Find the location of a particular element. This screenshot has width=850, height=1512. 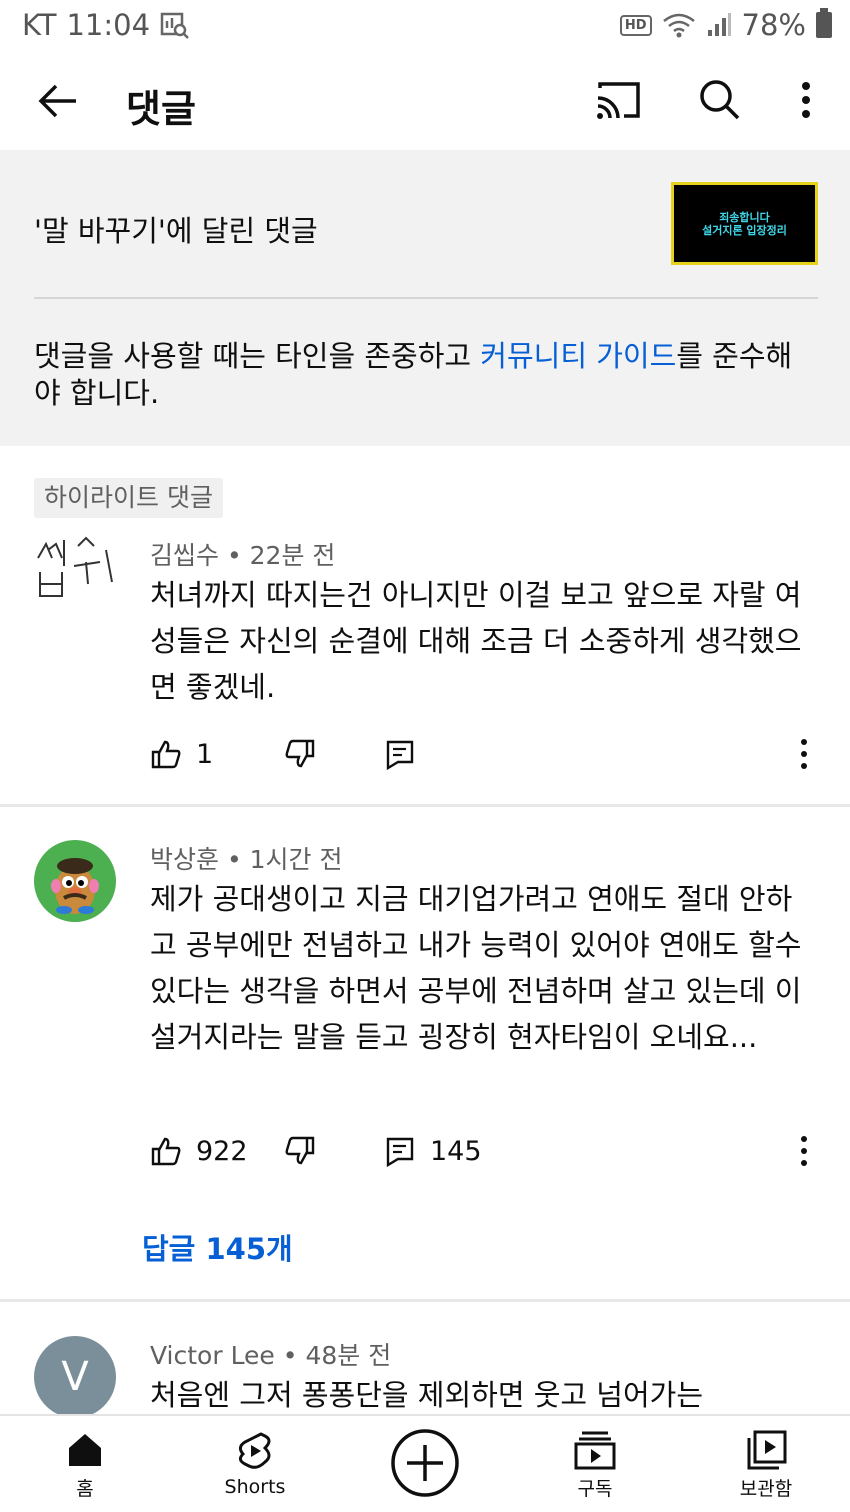

avatar: V is located at coordinates (75, 1375).